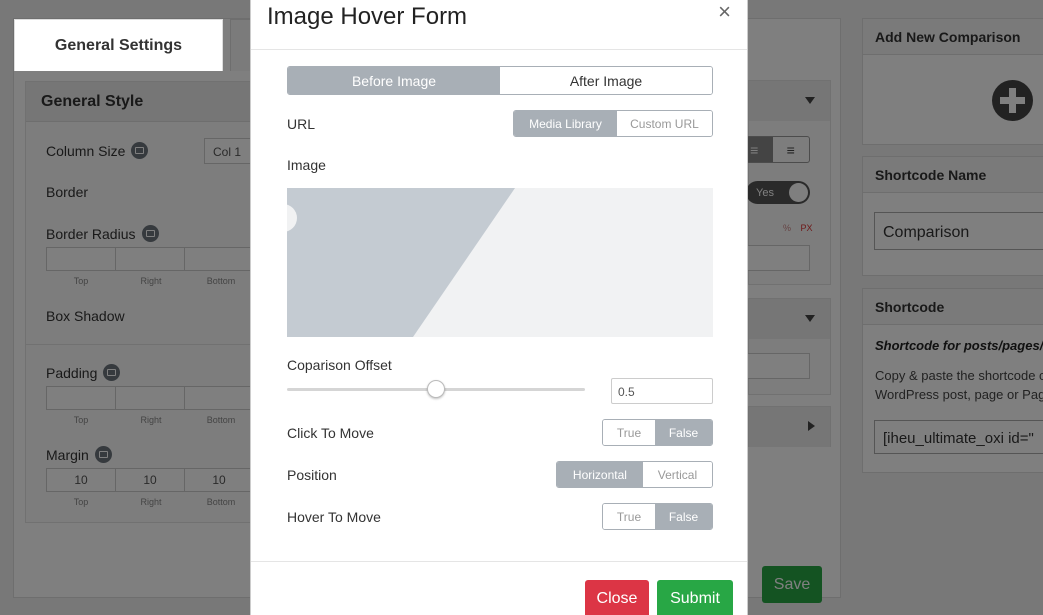 This screenshot has width=1043, height=615. Describe the element at coordinates (629, 516) in the screenshot. I see `hover-to-move-true: True` at that location.